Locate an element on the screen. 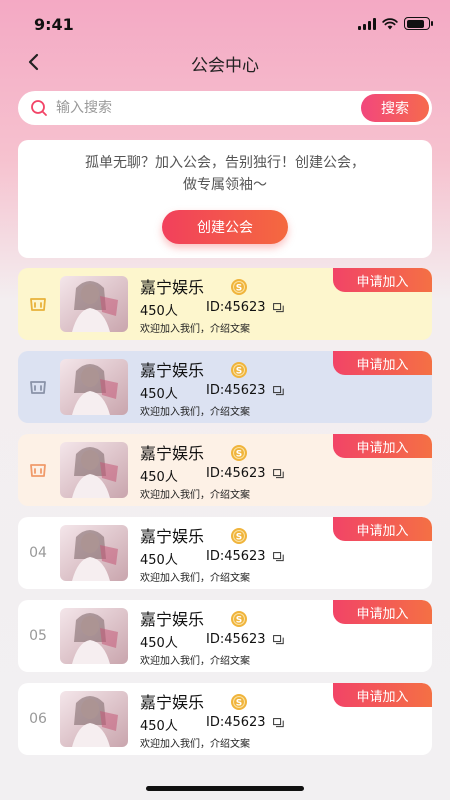 The width and height of the screenshot is (450, 800). rank-number: 04 is located at coordinates (38, 553).